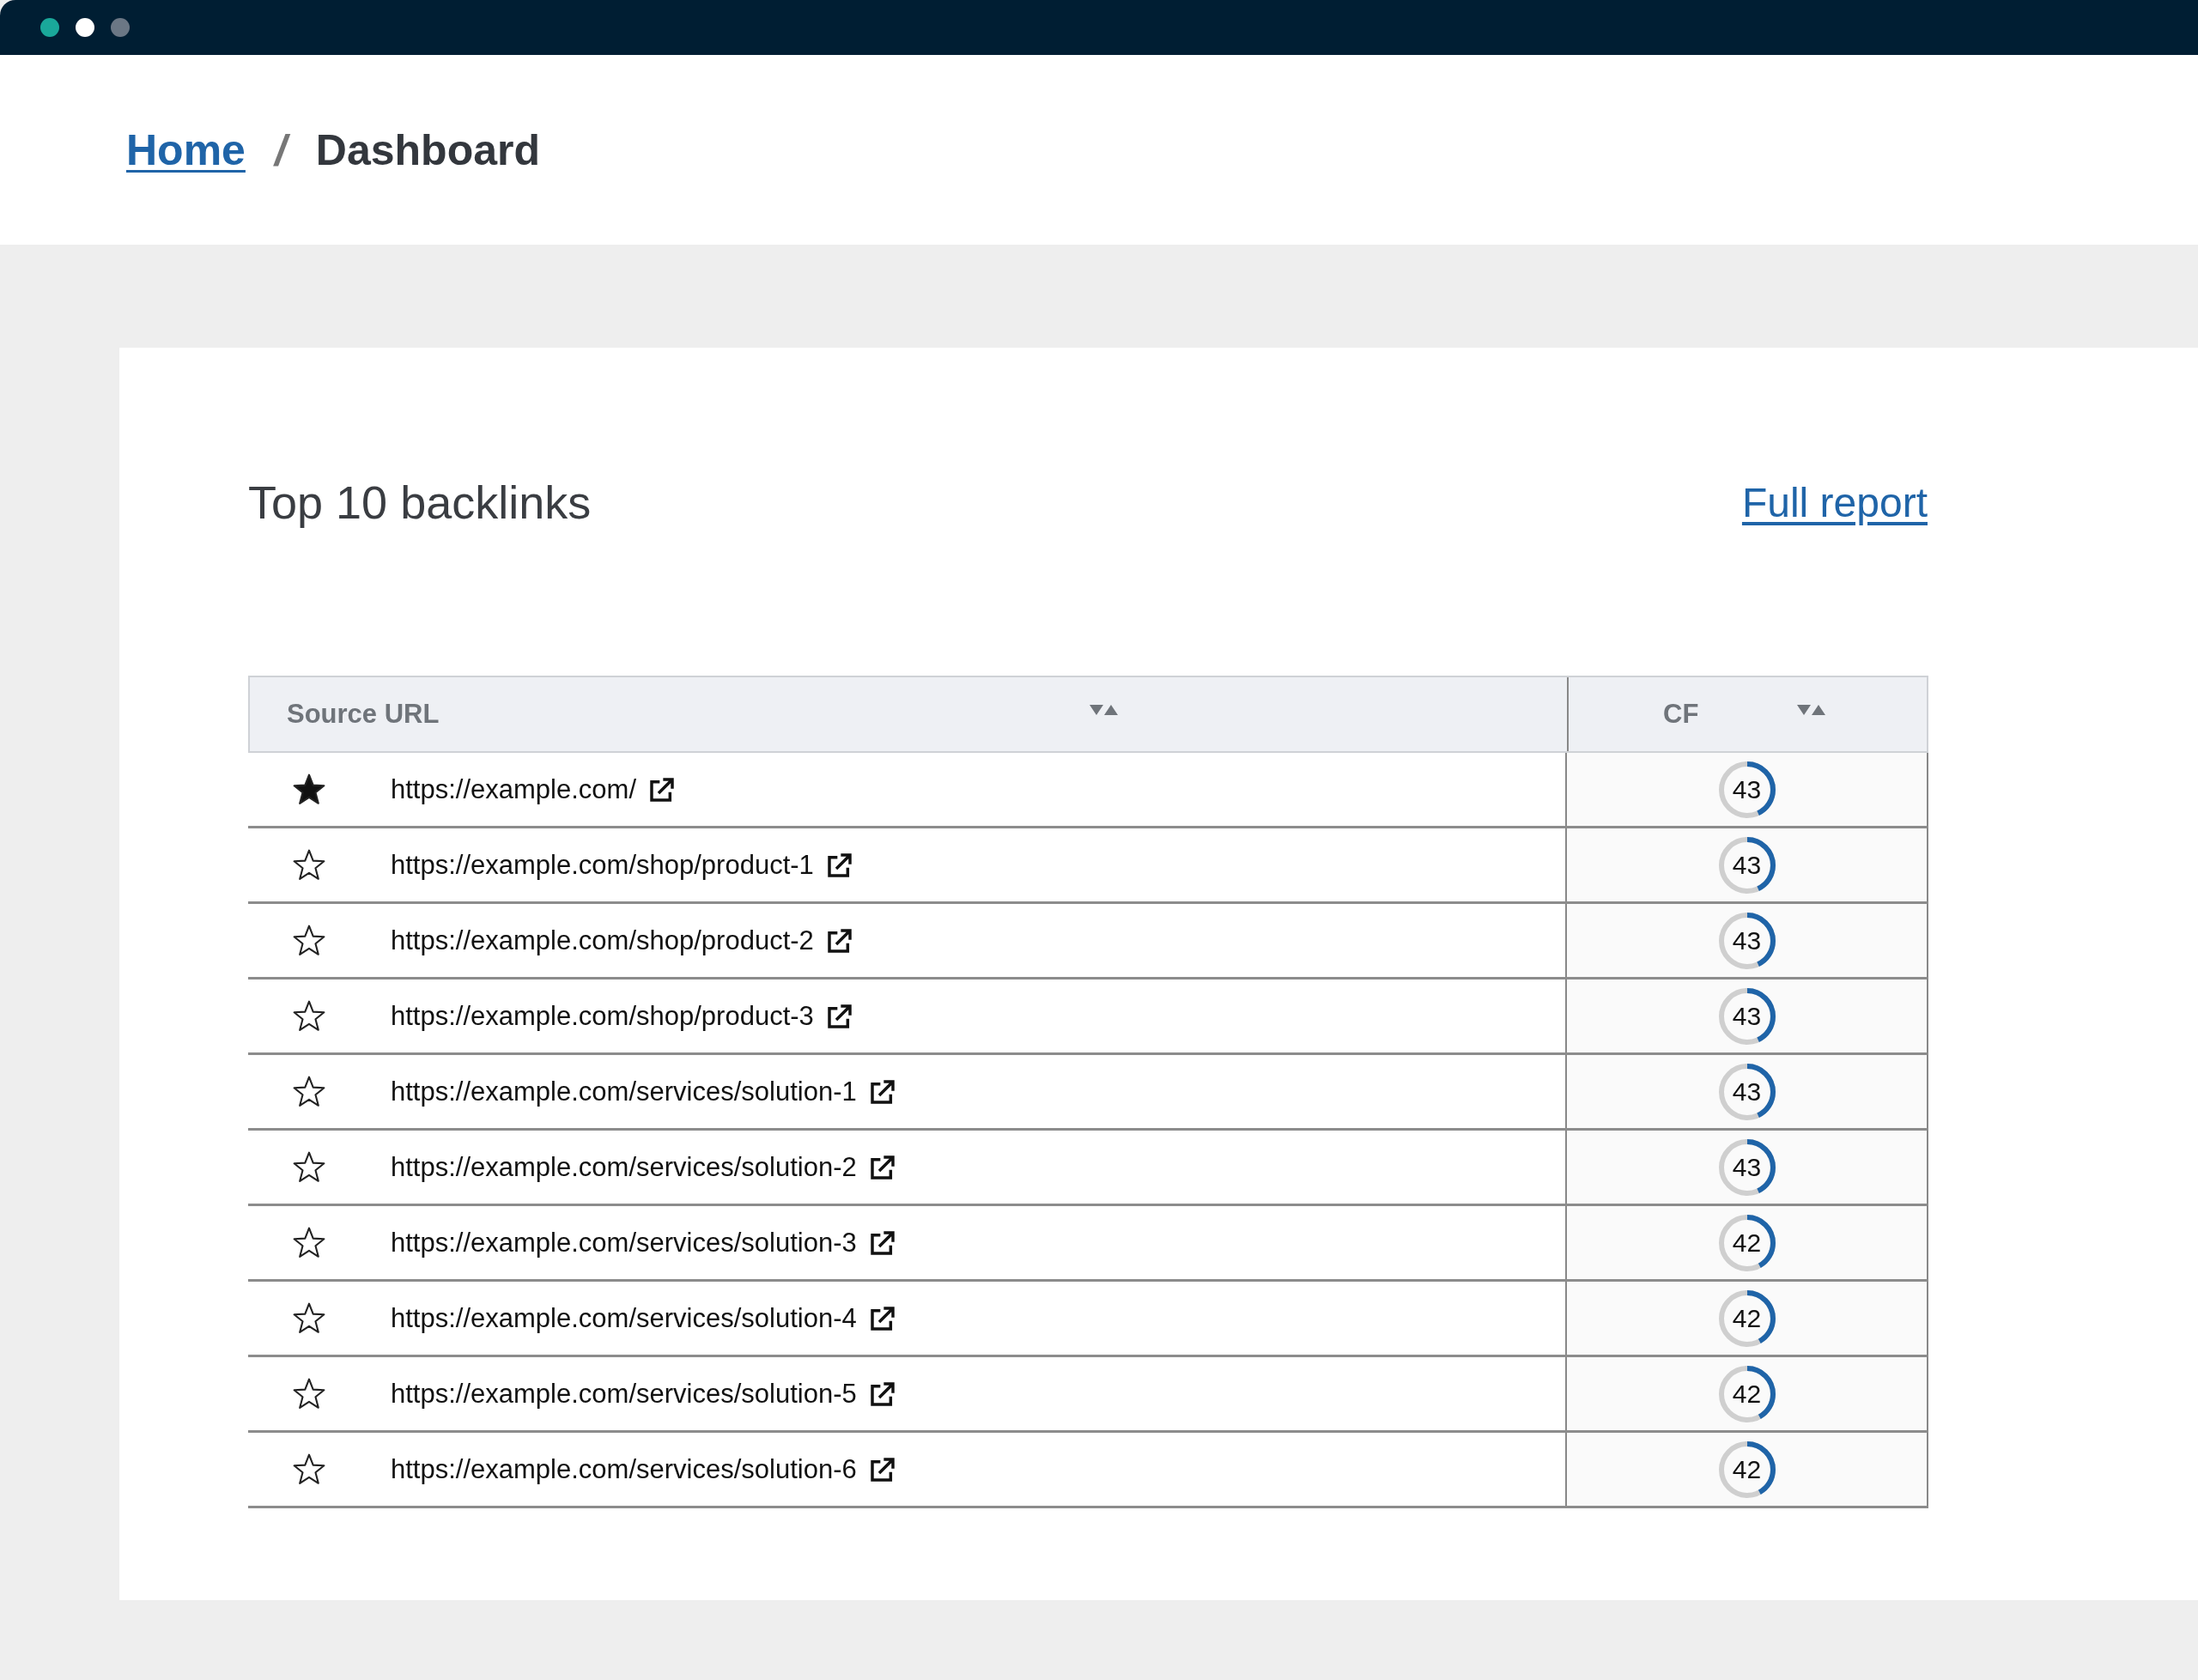  What do you see at coordinates (624, 1091) in the screenshot?
I see `source-url: https://example.com/services/solution-1` at bounding box center [624, 1091].